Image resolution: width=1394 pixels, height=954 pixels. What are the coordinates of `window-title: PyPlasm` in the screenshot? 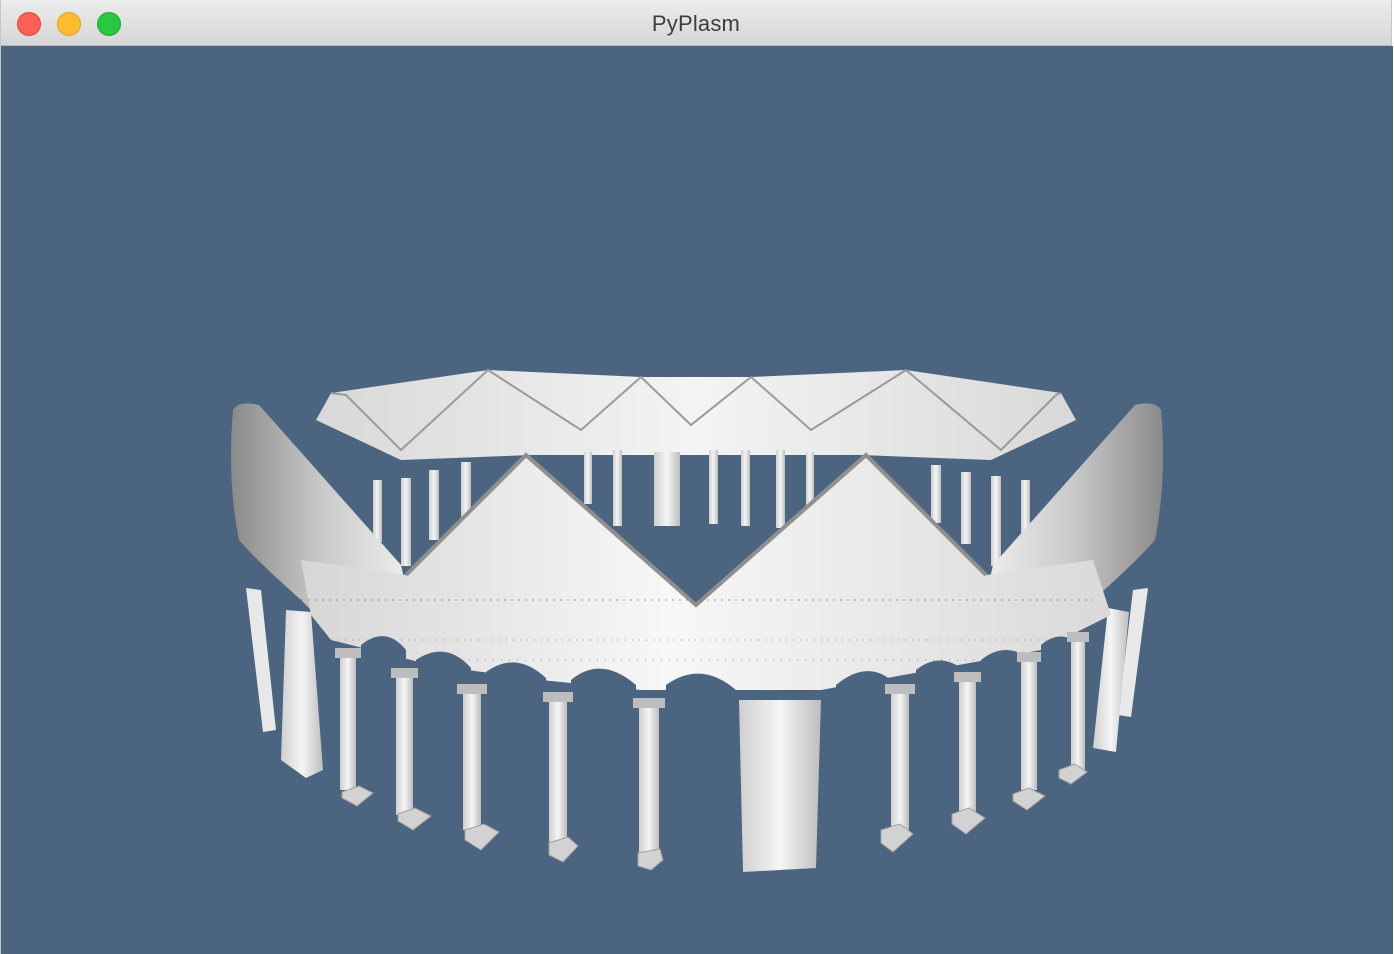 It's located at (696, 23).